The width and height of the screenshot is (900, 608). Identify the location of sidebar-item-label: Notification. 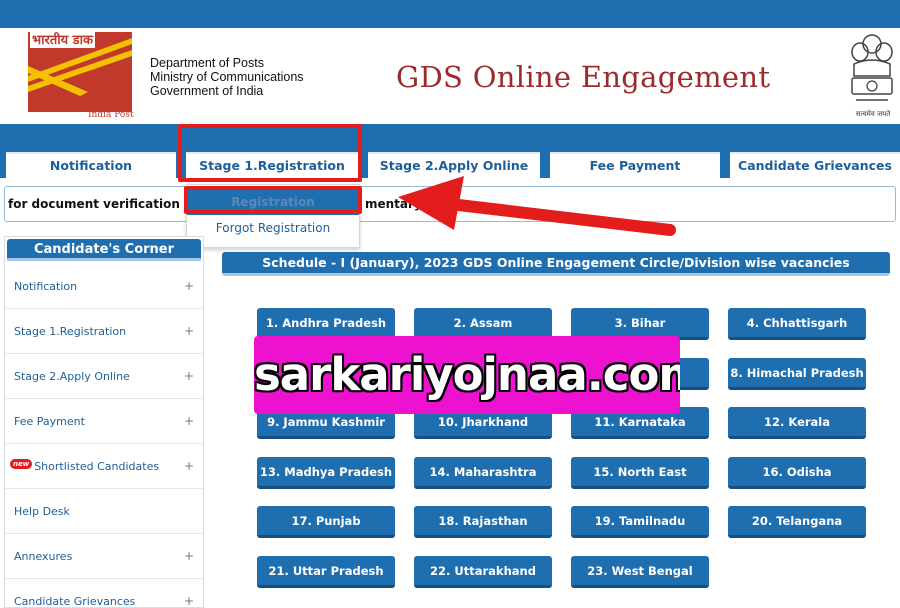
(46, 286).